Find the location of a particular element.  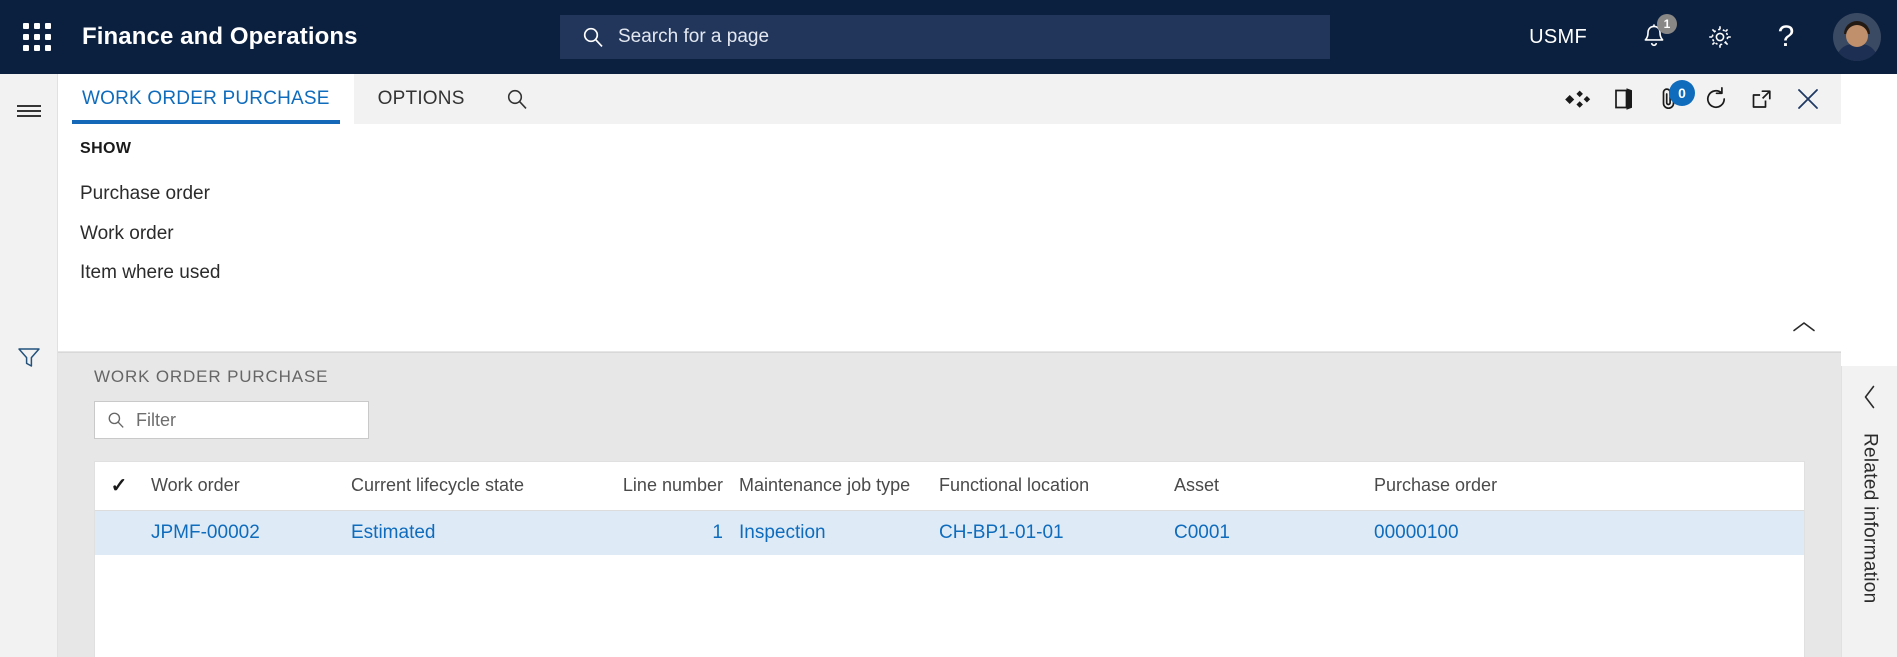

attachments-button: 0 is located at coordinates (1671, 99).